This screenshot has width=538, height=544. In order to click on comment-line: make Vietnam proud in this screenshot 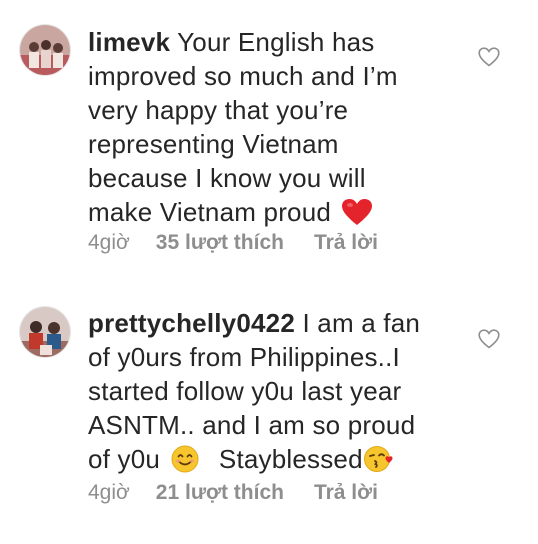, I will do `click(210, 212)`.